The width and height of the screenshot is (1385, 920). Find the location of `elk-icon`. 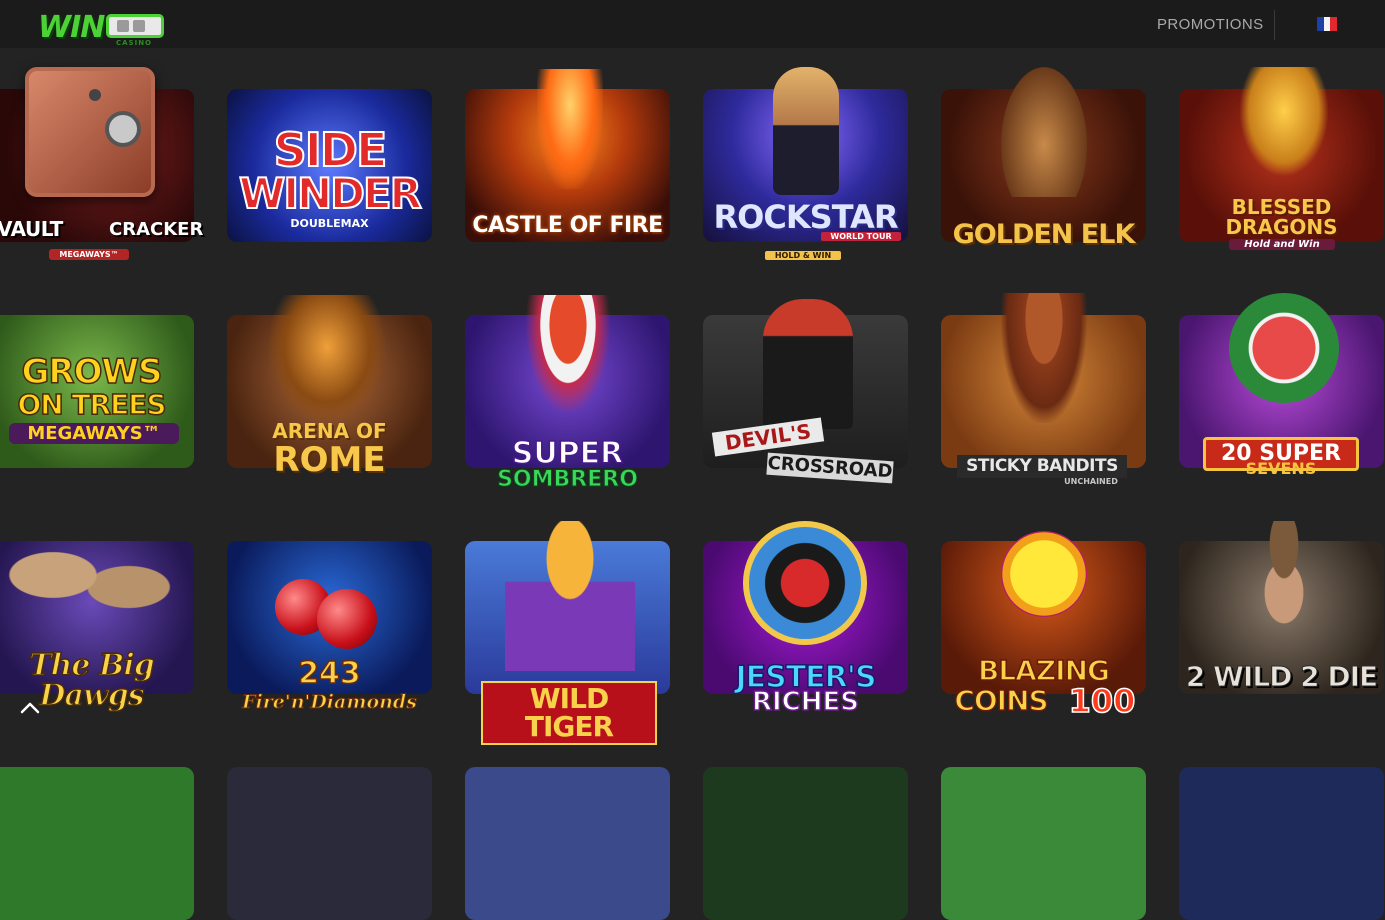

elk-icon is located at coordinates (1044, 132).